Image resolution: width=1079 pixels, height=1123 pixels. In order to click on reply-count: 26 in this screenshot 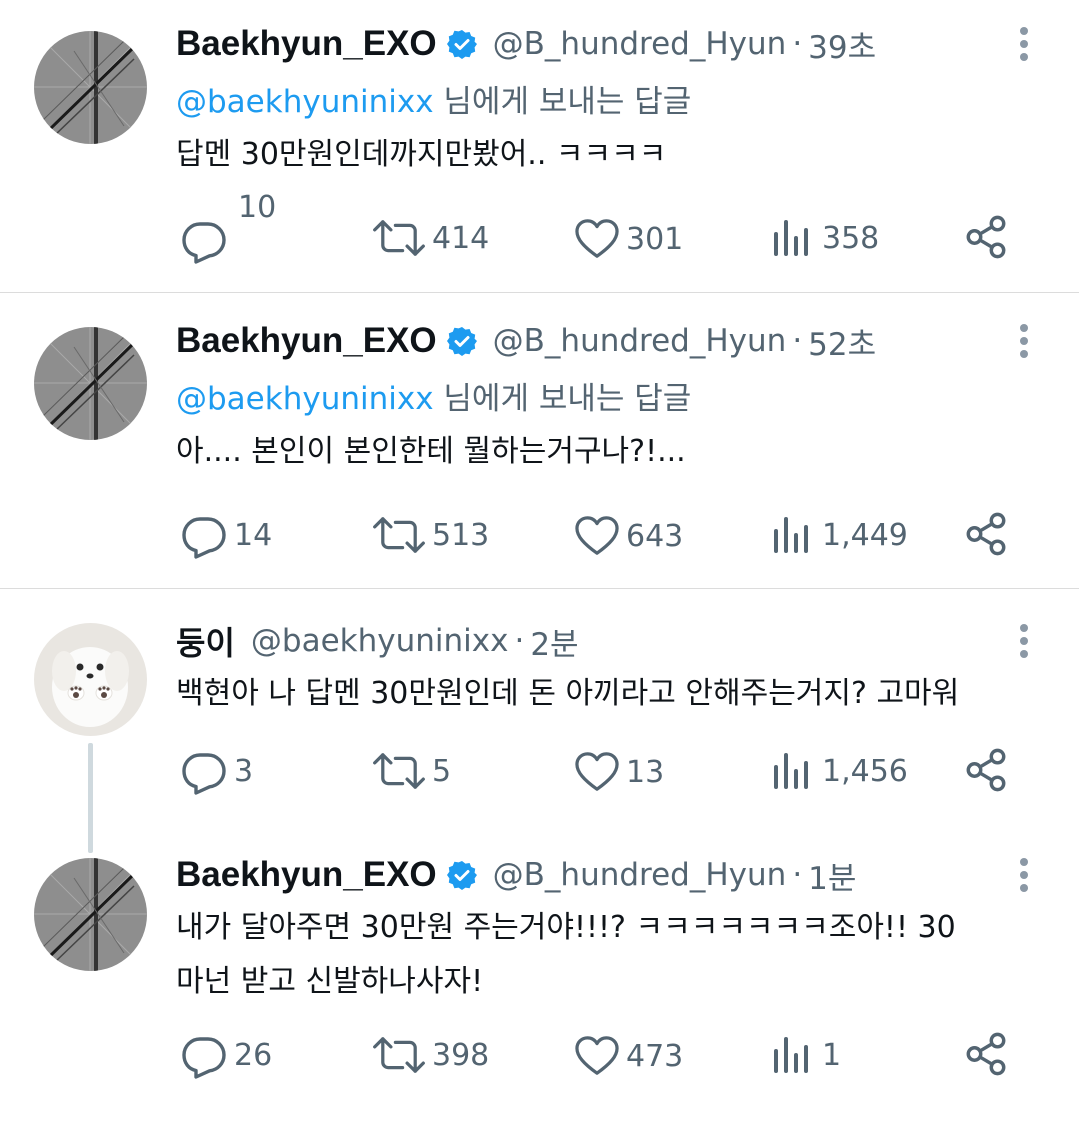, I will do `click(253, 1055)`.